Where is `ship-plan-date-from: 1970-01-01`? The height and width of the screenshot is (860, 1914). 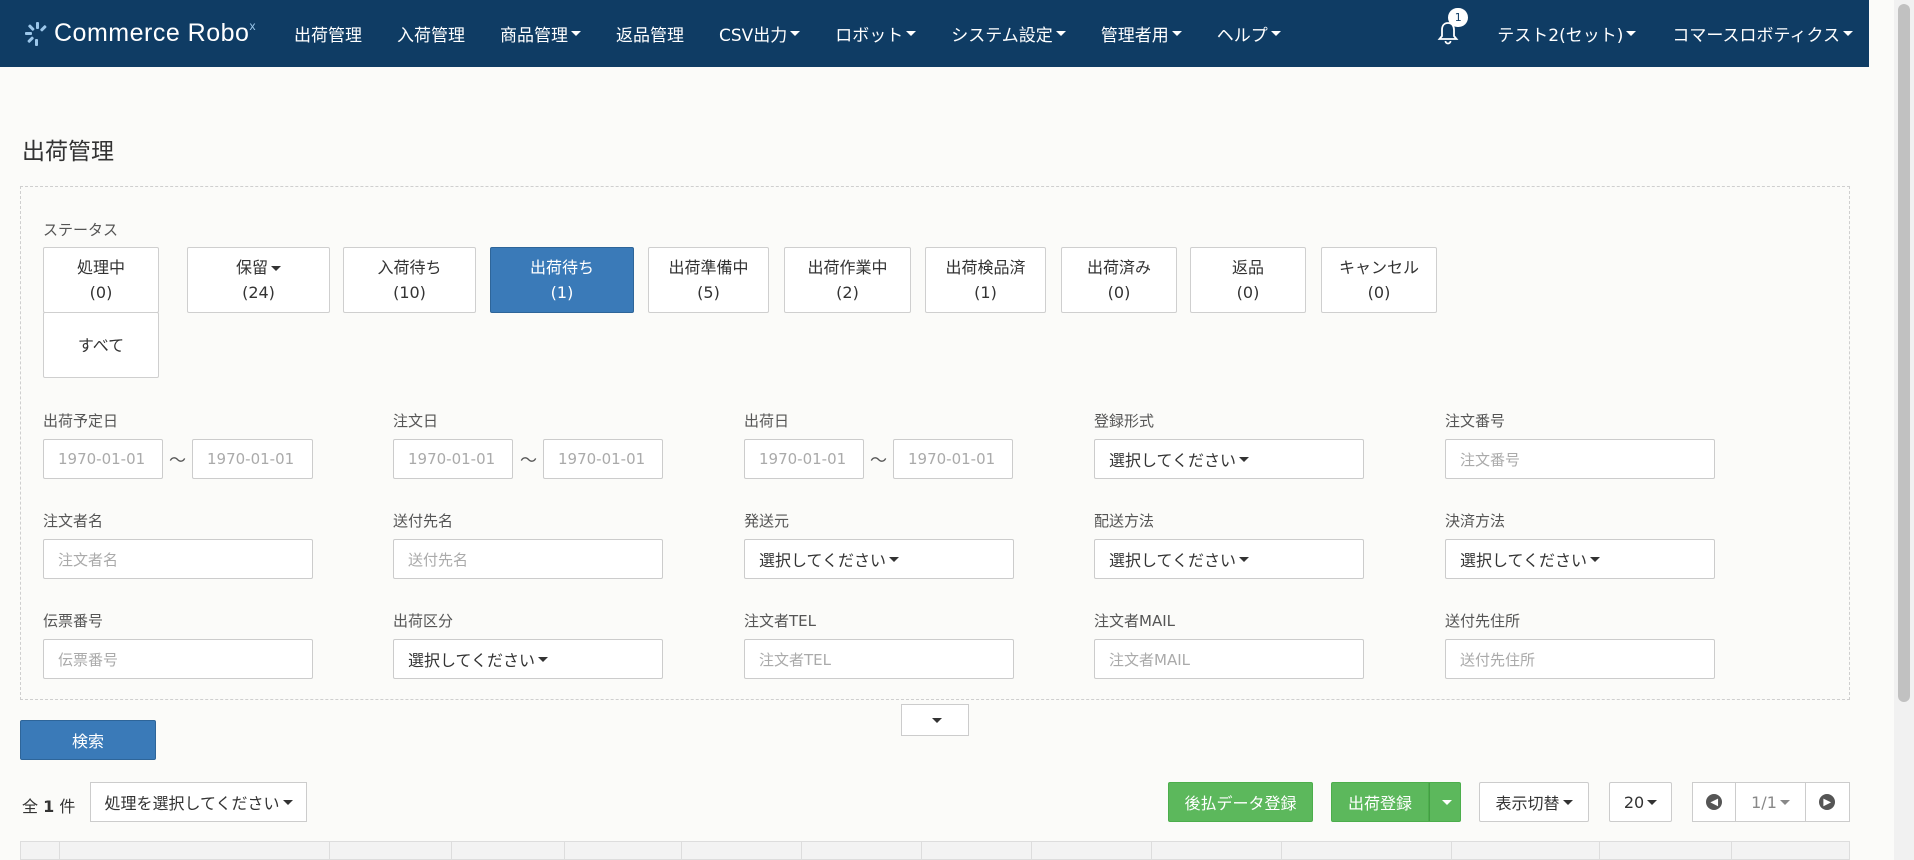
ship-plan-date-from: 1970-01-01 is located at coordinates (103, 459).